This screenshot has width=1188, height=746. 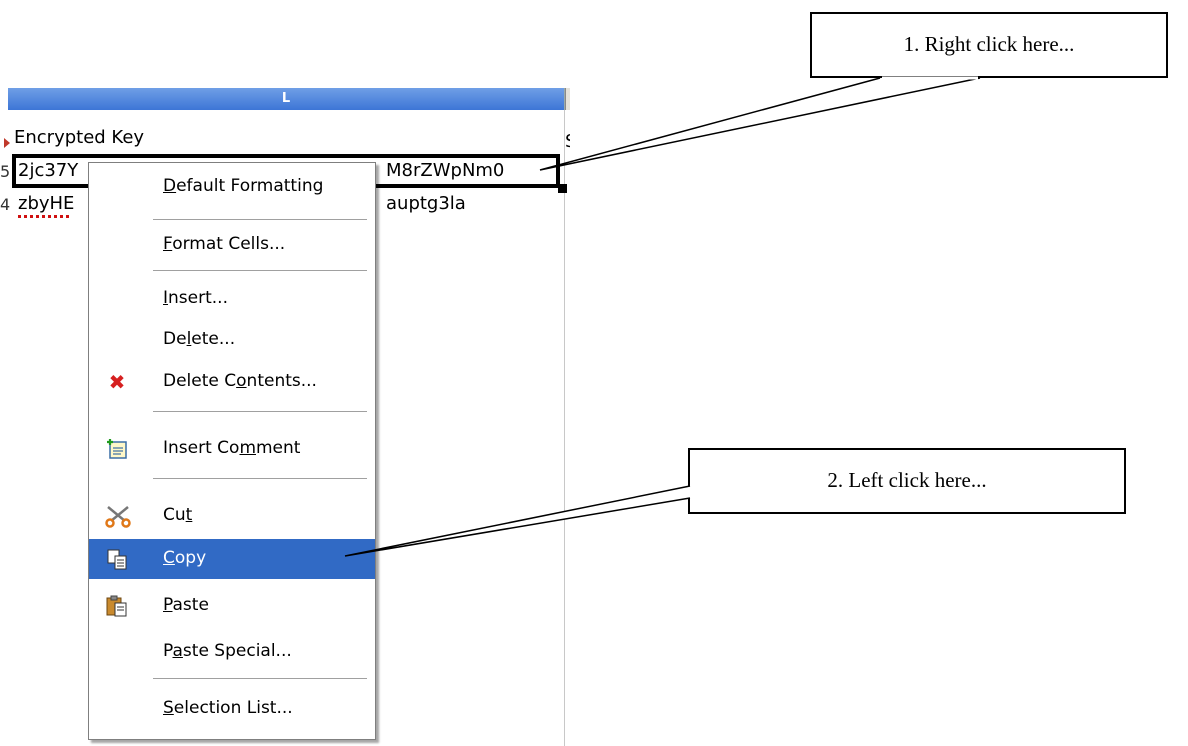 I want to click on row-indicator-icon, so click(x=7, y=143).